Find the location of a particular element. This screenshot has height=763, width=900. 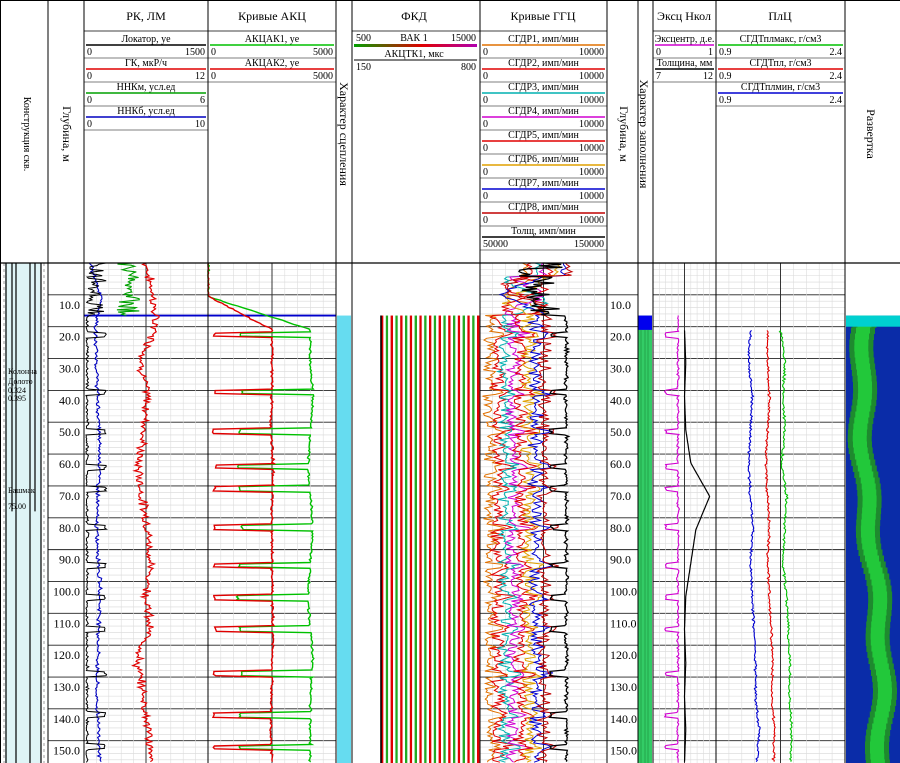

curve-head-fkd-2-max: 800 is located at coordinates (468, 67).